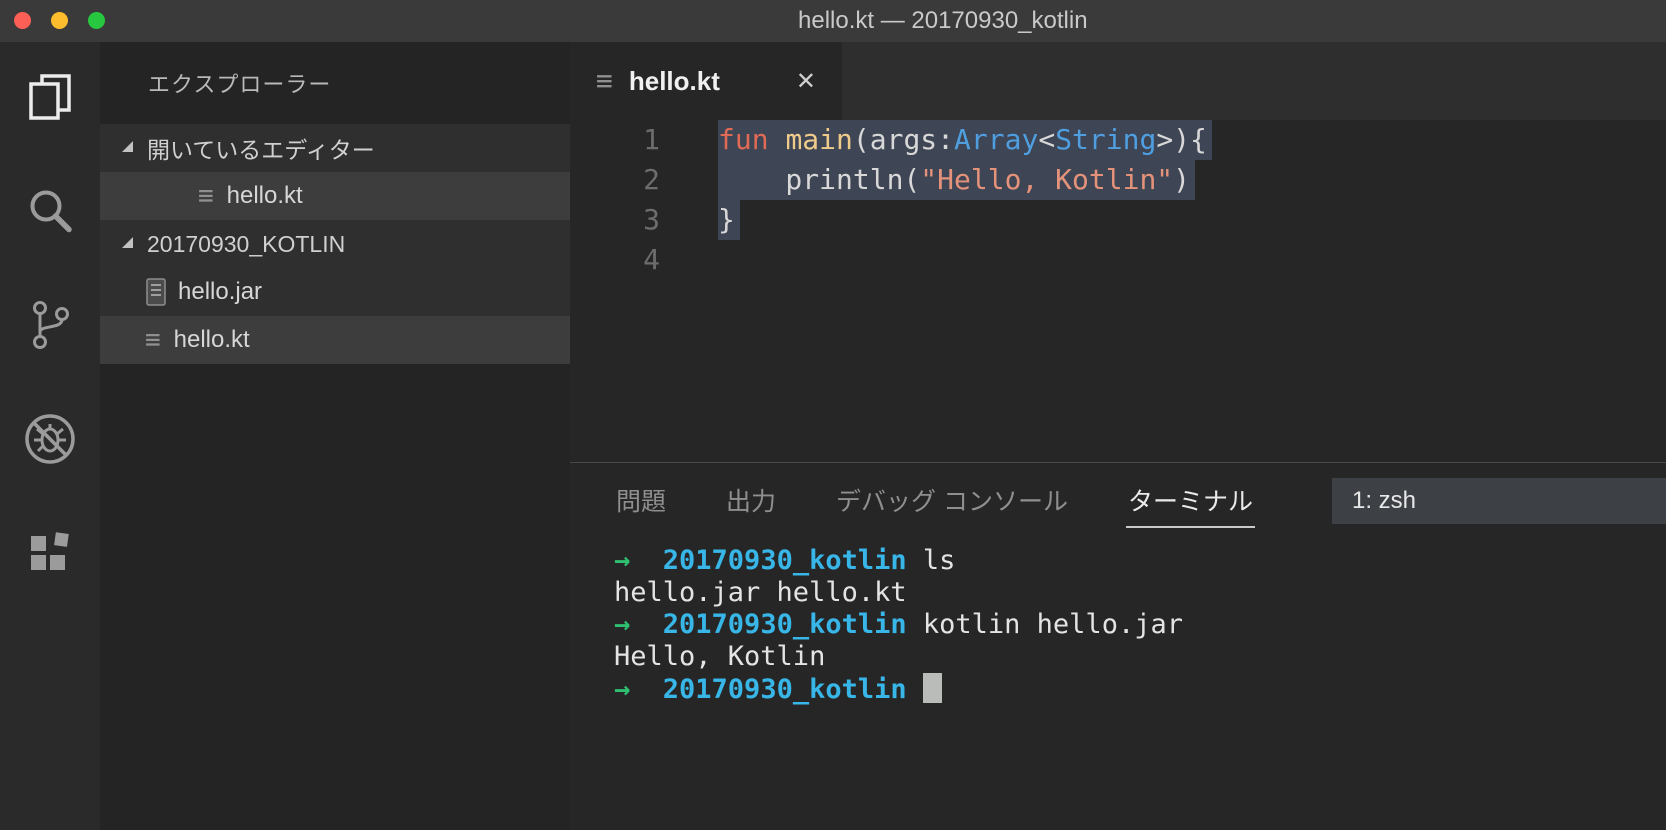 Image resolution: width=1666 pixels, height=830 pixels. I want to click on activitybar-search, so click(50, 213).